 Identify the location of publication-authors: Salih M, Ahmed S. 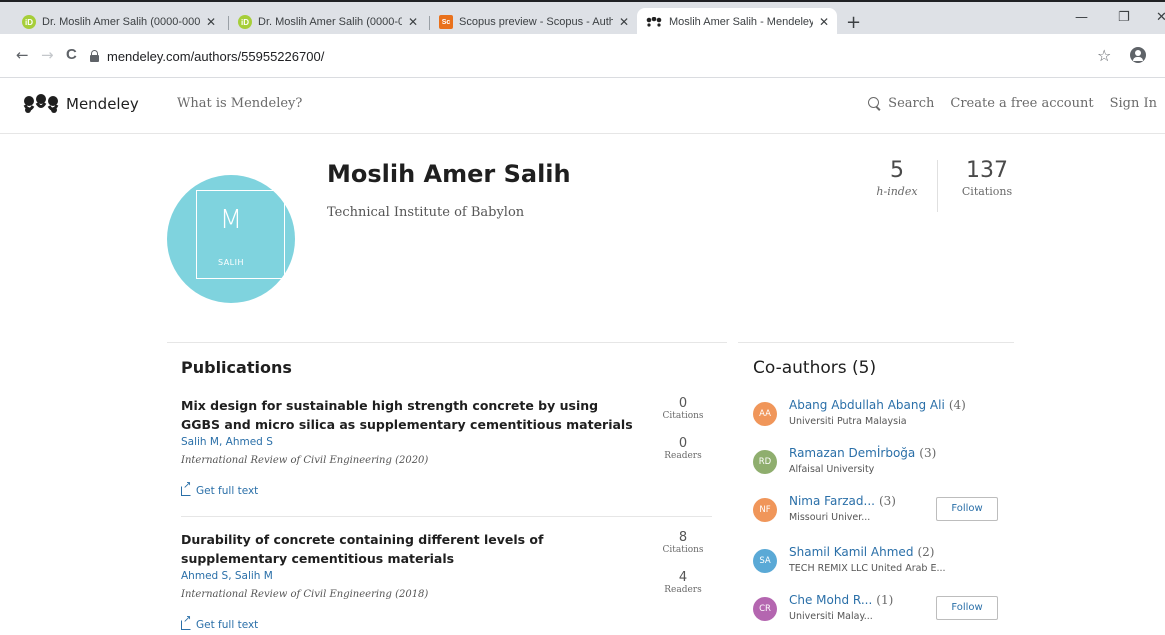
(446, 442).